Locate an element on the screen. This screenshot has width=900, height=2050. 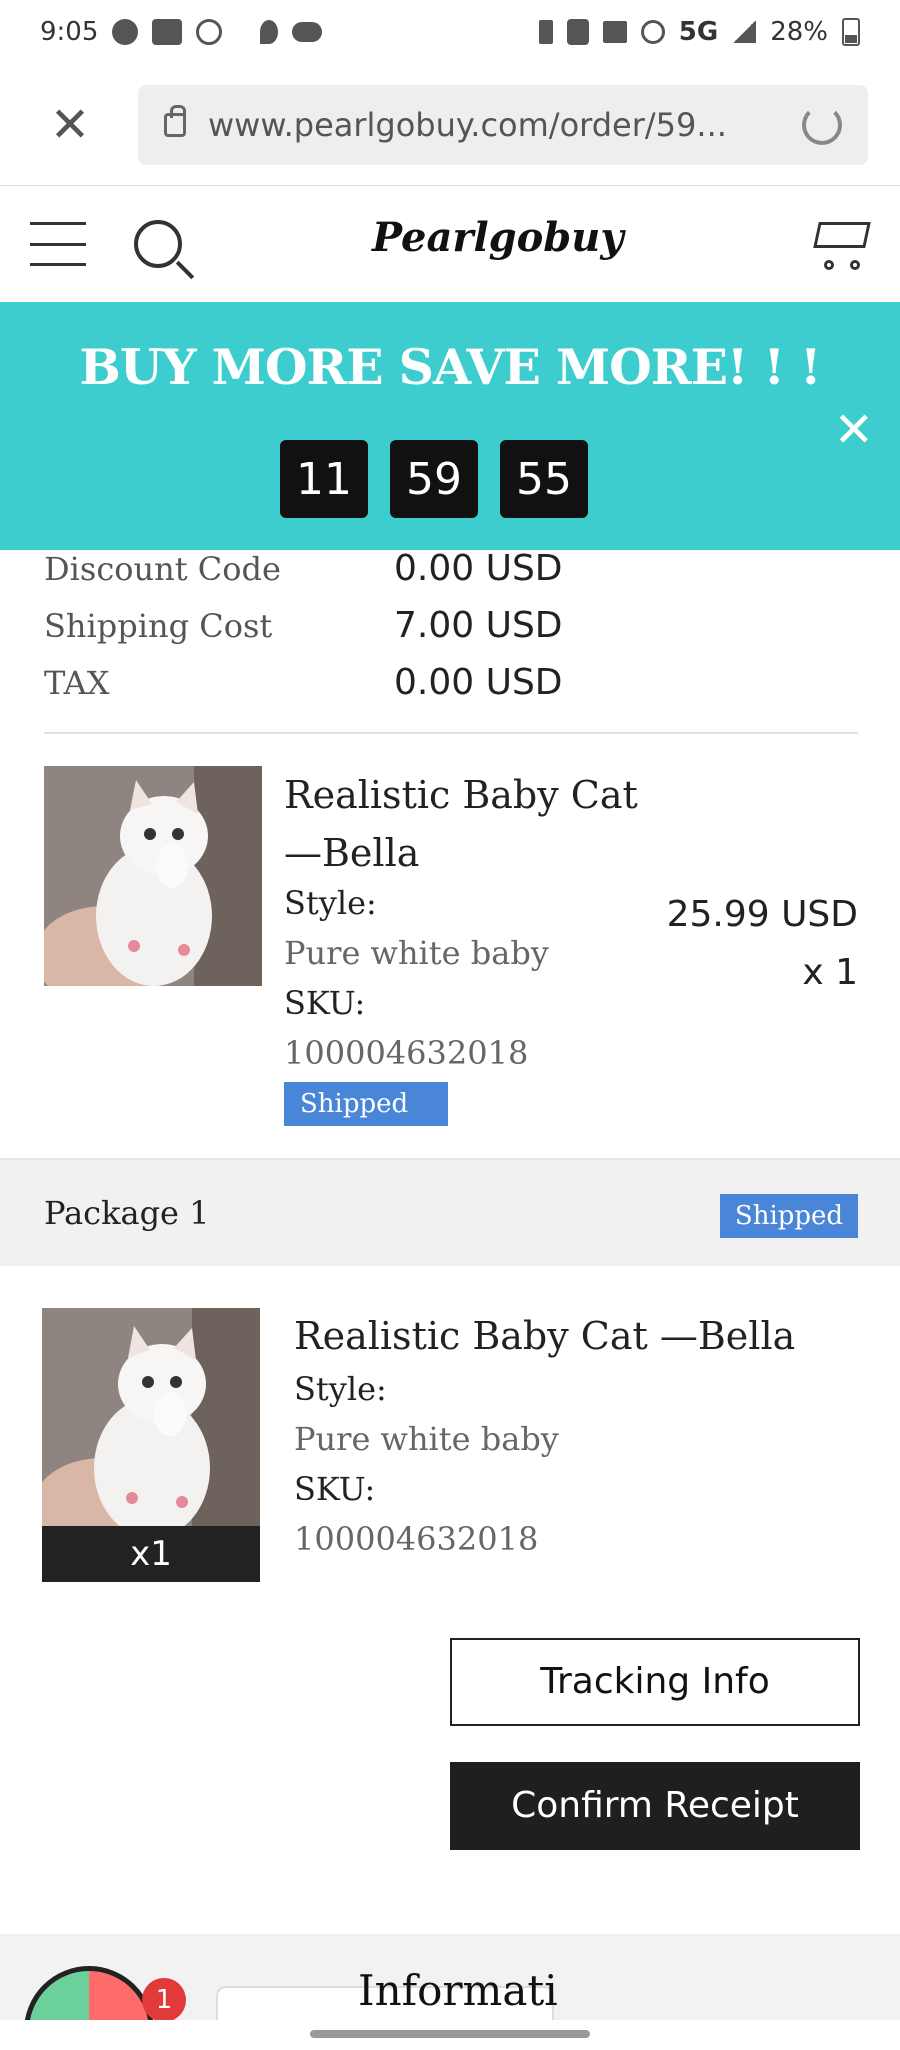
promo-title: BUY MORE SAVE MORE! ! ! is located at coordinates (450, 367).